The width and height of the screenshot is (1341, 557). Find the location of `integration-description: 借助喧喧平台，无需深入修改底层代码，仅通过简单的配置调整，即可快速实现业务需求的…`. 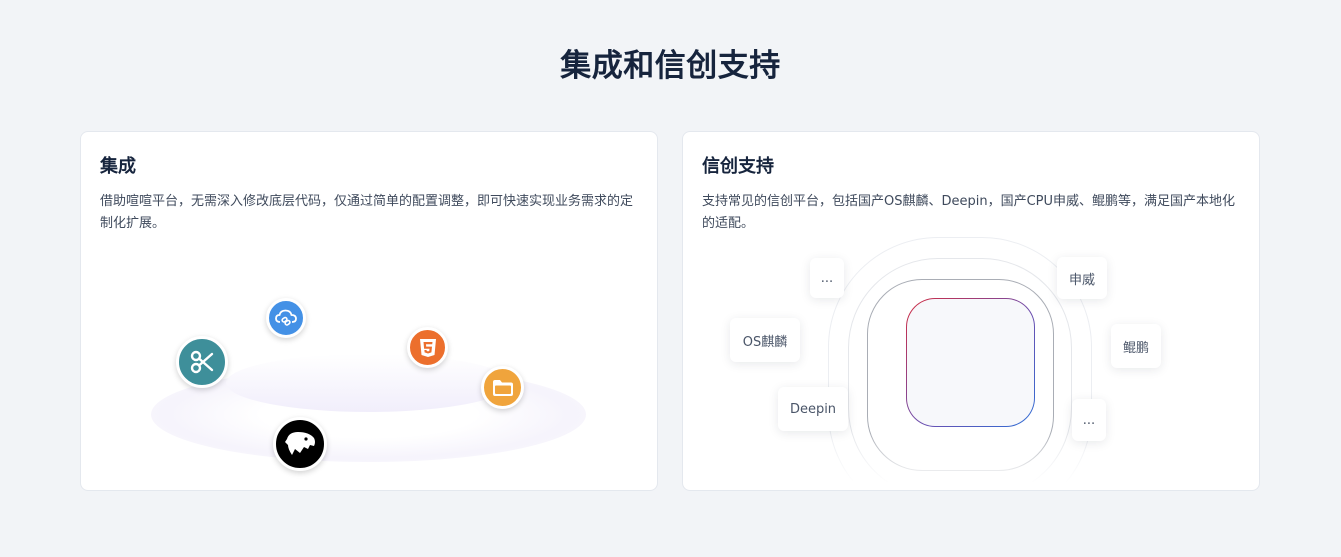

integration-description: 借助喧喧平台，无需深入修改底层代码，仅通过简单的配置调整，即可快速实现业务需求的… is located at coordinates (367, 212).